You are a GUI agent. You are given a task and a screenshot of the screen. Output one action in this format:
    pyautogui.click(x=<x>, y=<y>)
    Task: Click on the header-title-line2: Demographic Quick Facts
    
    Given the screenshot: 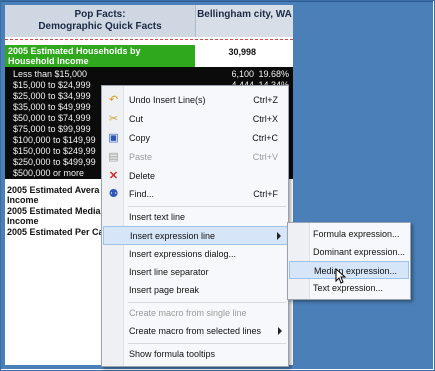 What is the action you would take?
    pyautogui.click(x=100, y=26)
    